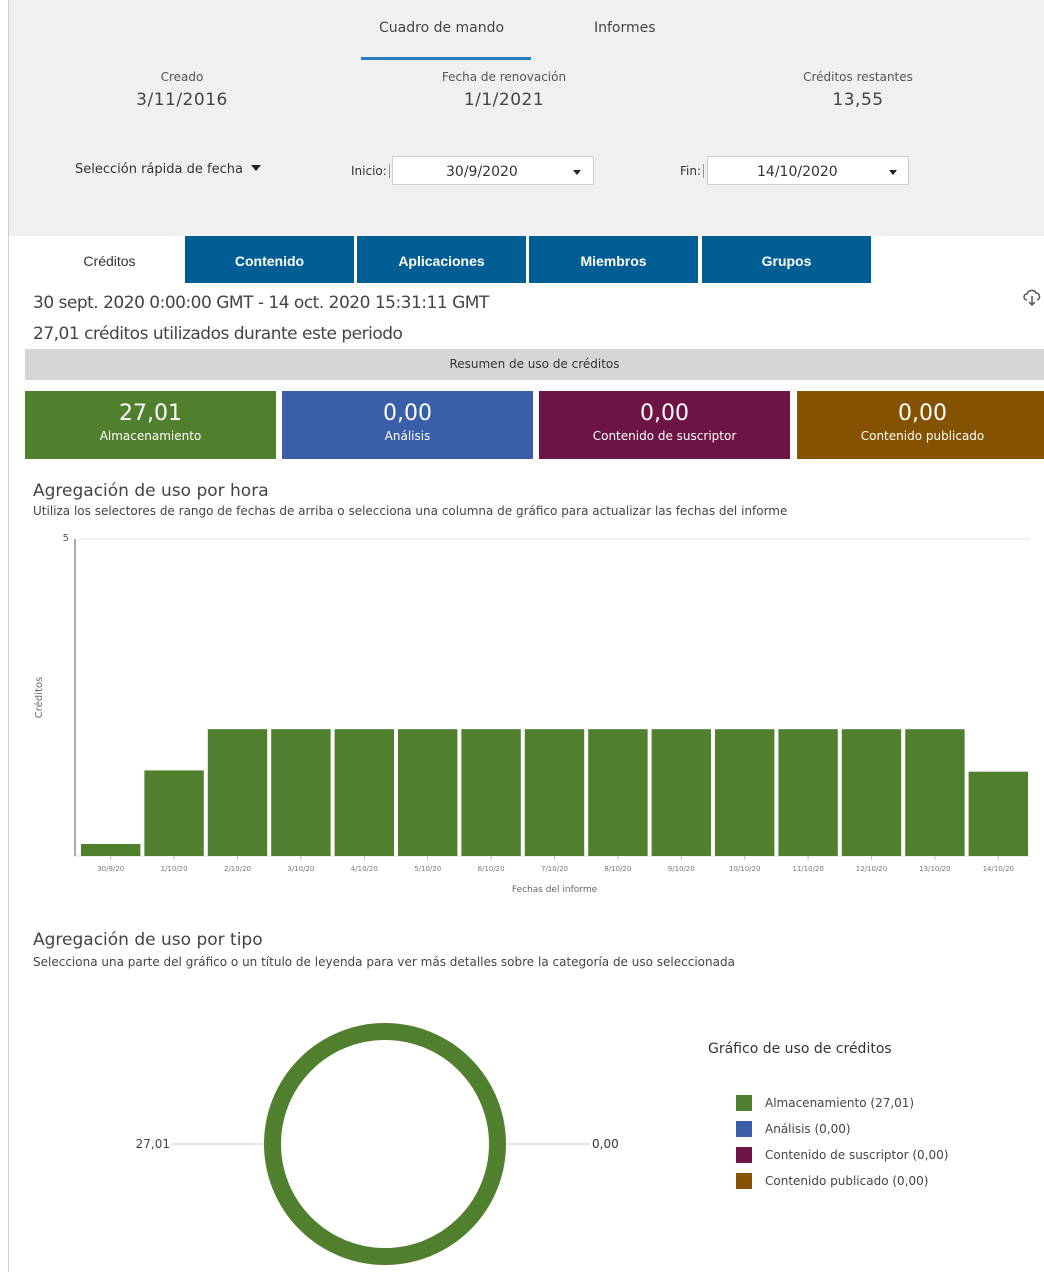 The width and height of the screenshot is (1044, 1272). Describe the element at coordinates (998, 869) in the screenshot. I see `x-tick-label: 14/10/20` at that location.